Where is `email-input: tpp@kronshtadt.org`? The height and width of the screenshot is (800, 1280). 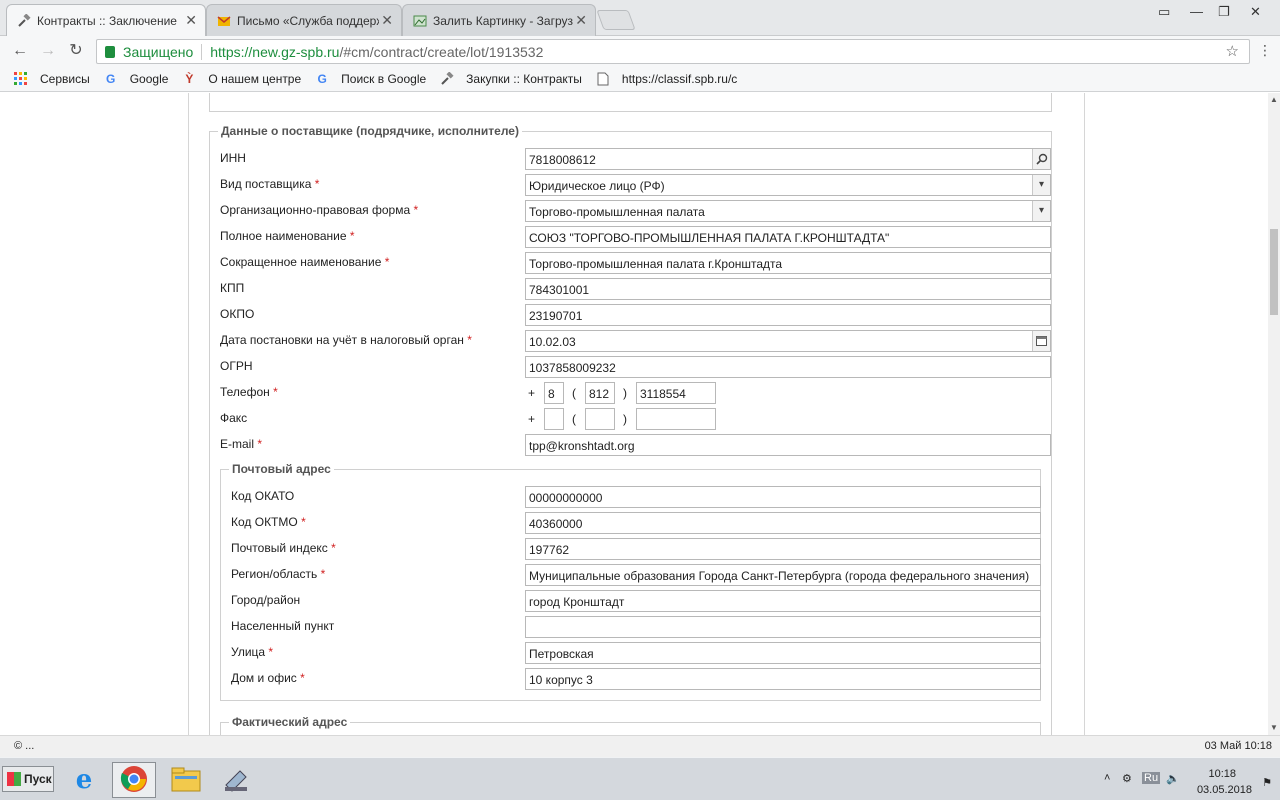
email-input: tpp@kronshtadt.org is located at coordinates (788, 445).